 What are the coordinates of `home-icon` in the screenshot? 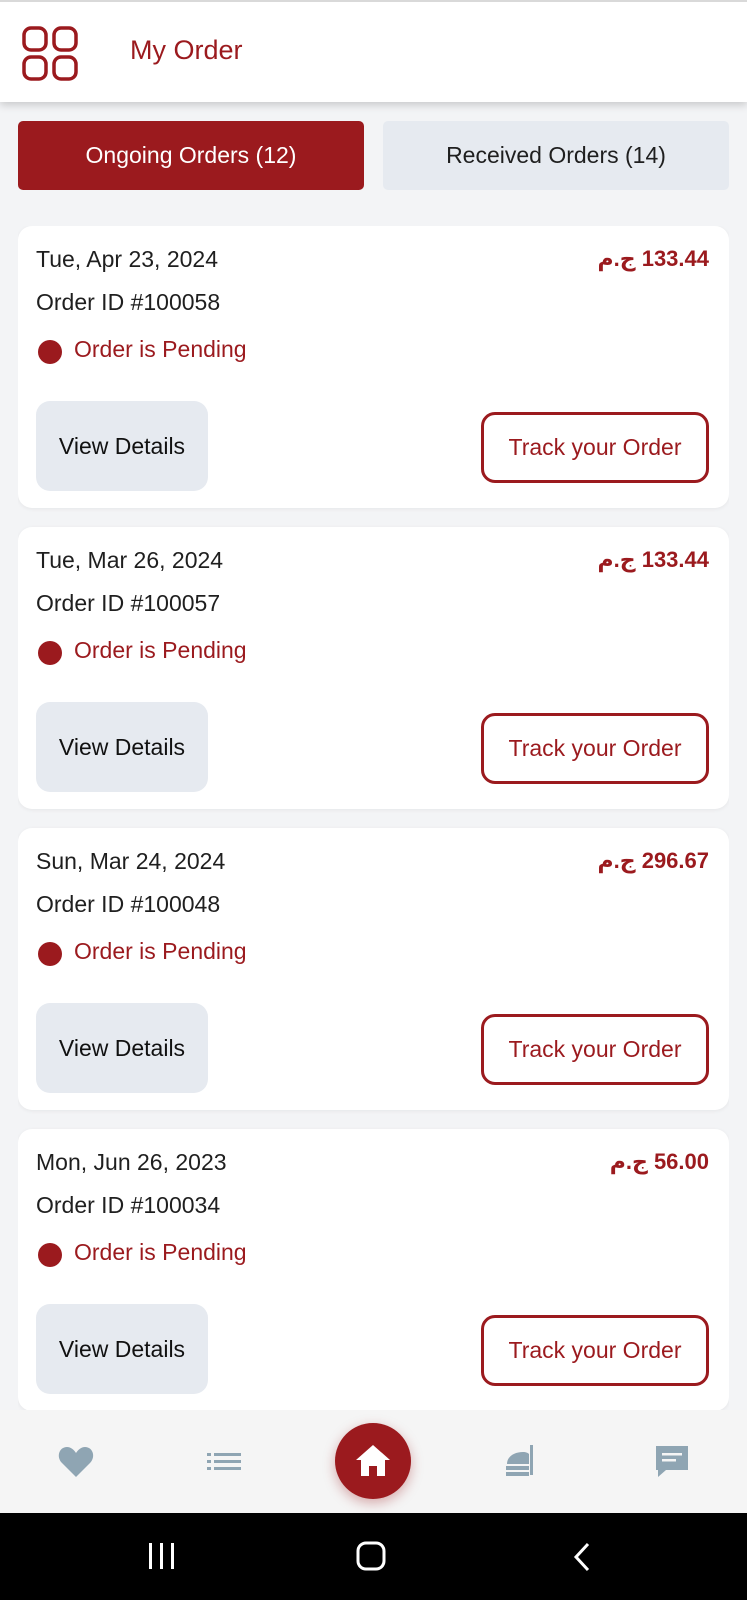 It's located at (373, 1460).